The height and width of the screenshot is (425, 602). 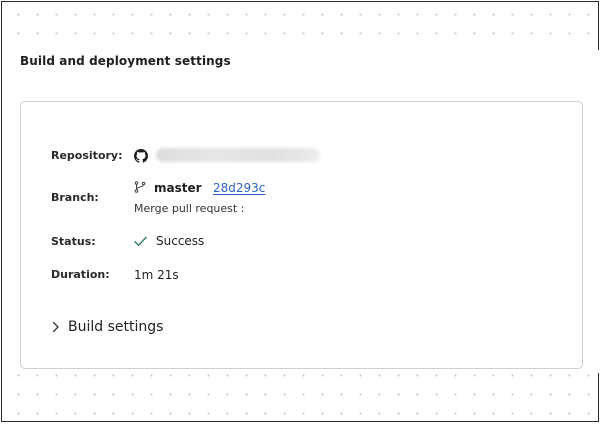 What do you see at coordinates (140, 187) in the screenshot?
I see `git-branch-icon` at bounding box center [140, 187].